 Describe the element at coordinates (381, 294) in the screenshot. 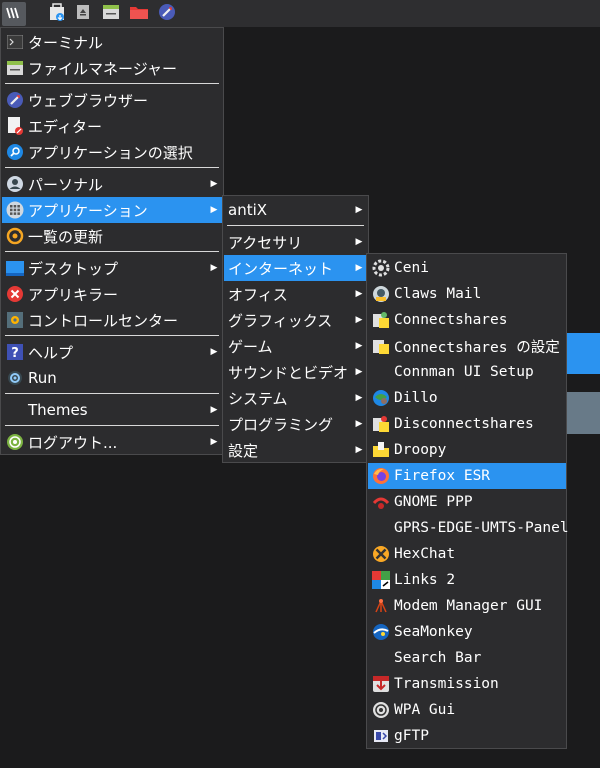

I see `claws-mail-icon` at that location.